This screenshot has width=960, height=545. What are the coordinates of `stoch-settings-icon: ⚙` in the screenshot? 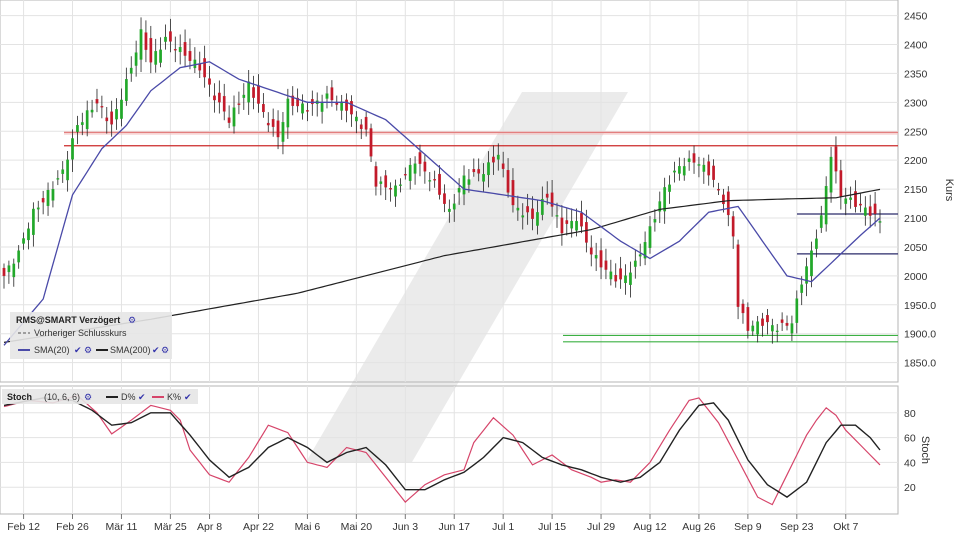 It's located at (88, 397).